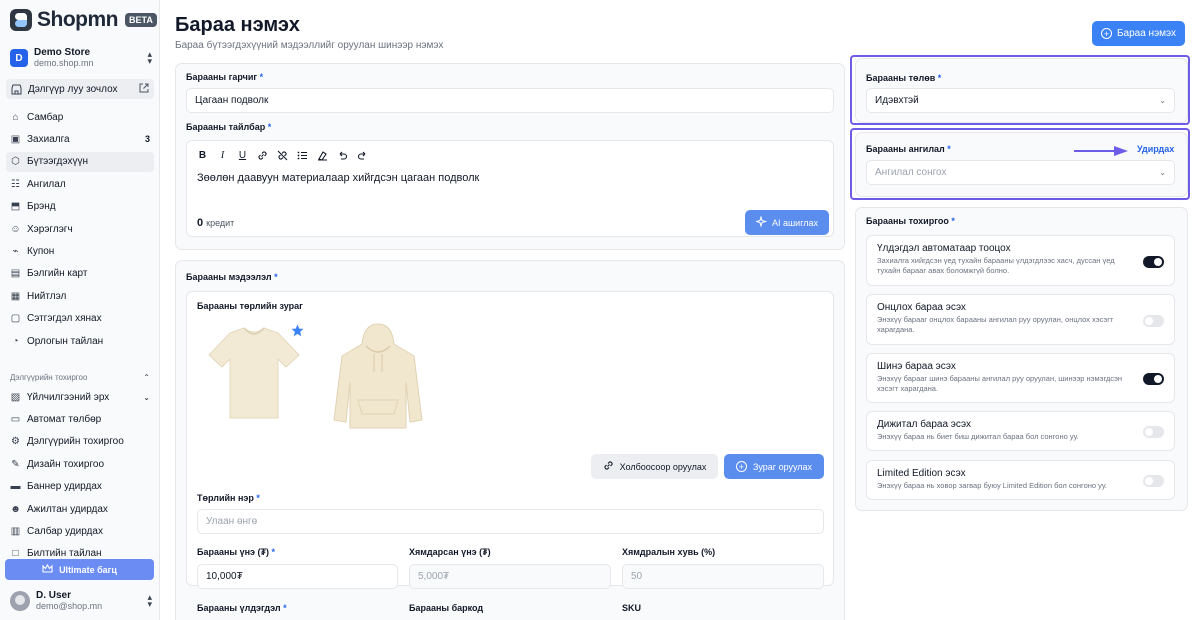 Image resolution: width=1200 pixels, height=620 pixels. Describe the element at coordinates (80, 161) in the screenshot. I see `sidebar-item-product: ⬡ Бүтээгдэхүүн` at that location.